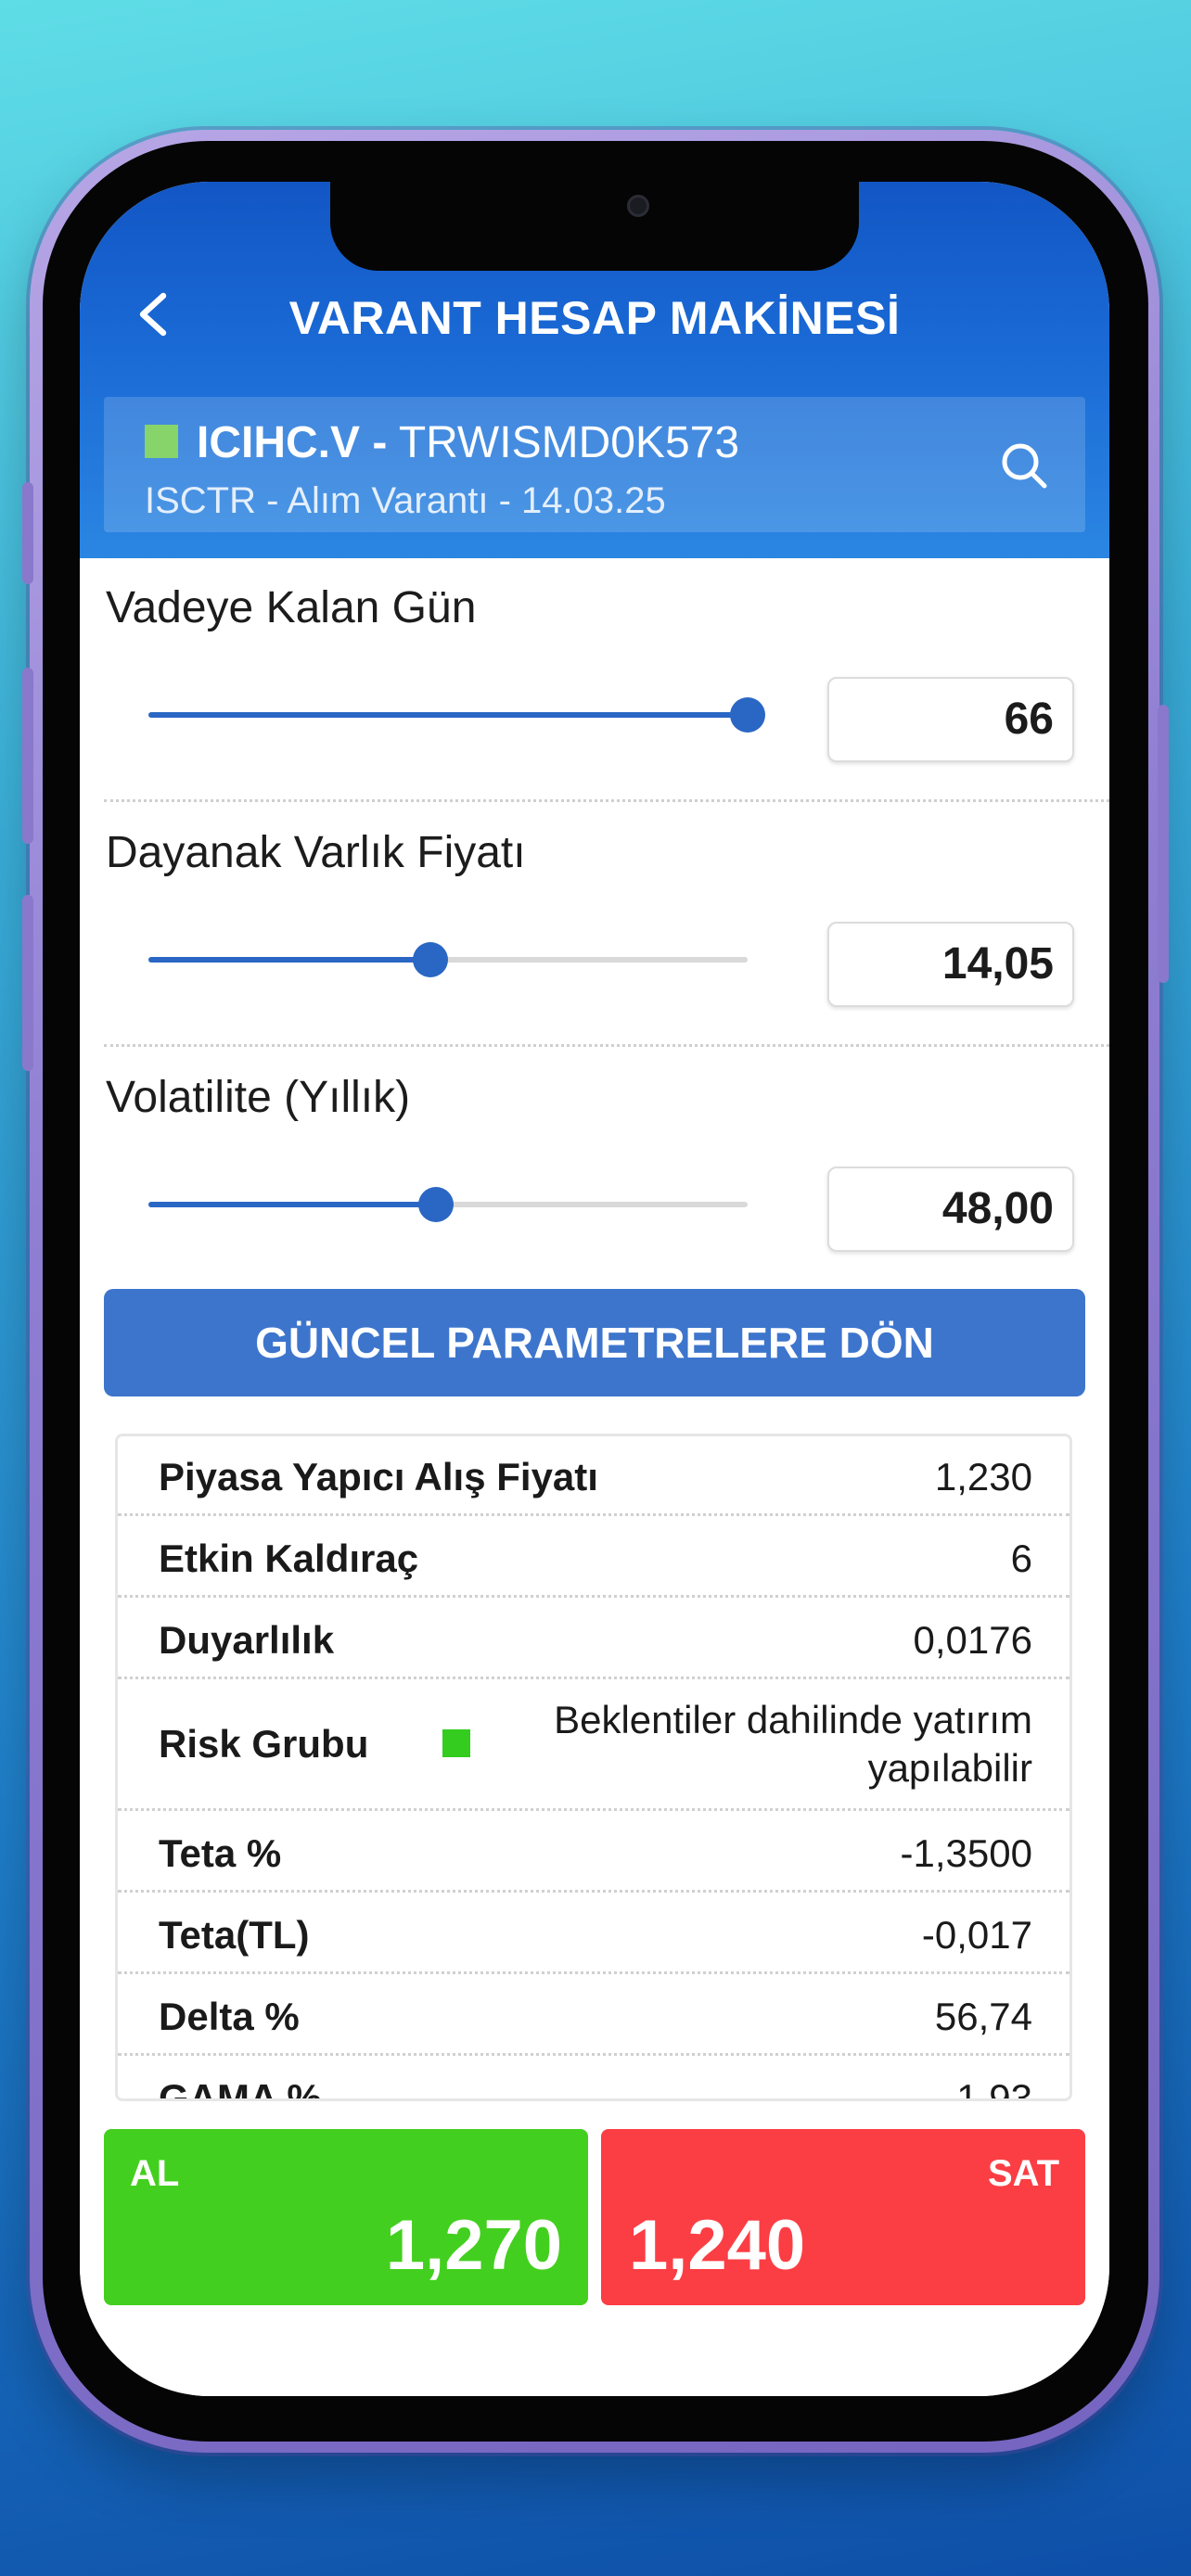 Image resolution: width=1191 pixels, height=2576 pixels. Describe the element at coordinates (346, 2217) in the screenshot. I see `buy-button: AL 1,270` at that location.